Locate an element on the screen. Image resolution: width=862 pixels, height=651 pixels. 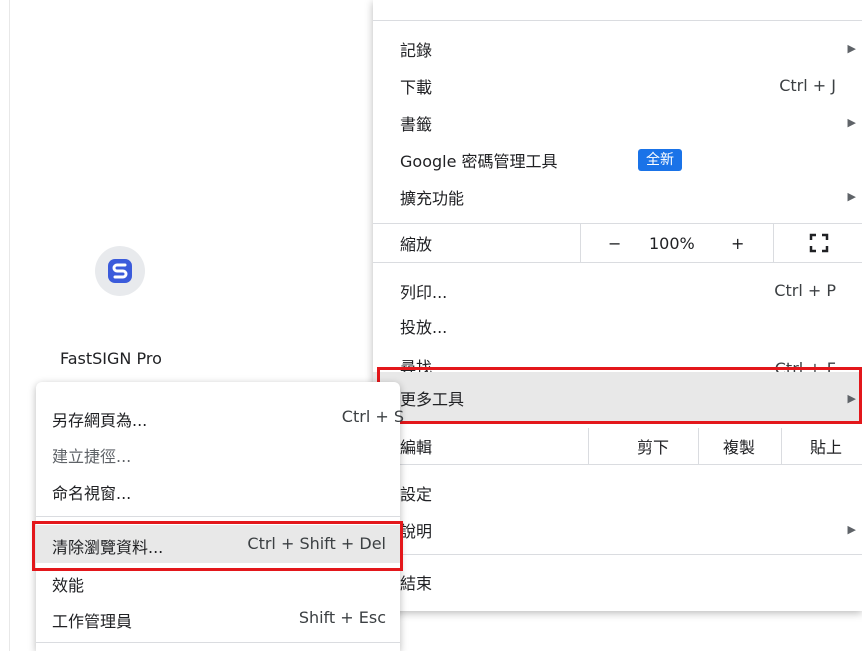
fullscreen-icon is located at coordinates (819, 243).